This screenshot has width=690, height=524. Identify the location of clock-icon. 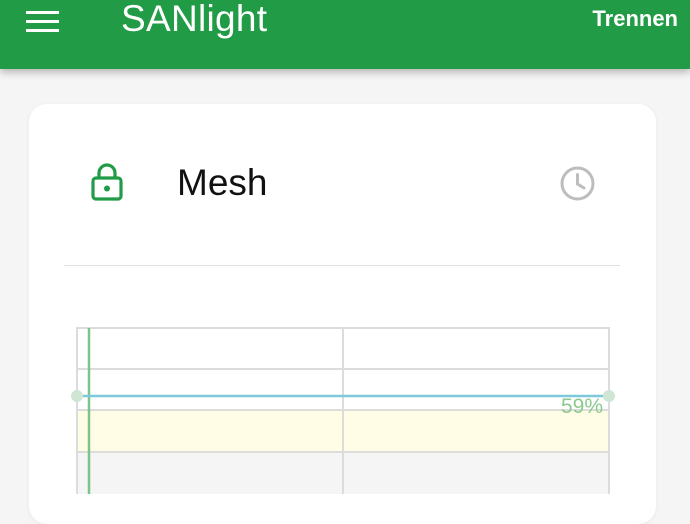
(577, 183).